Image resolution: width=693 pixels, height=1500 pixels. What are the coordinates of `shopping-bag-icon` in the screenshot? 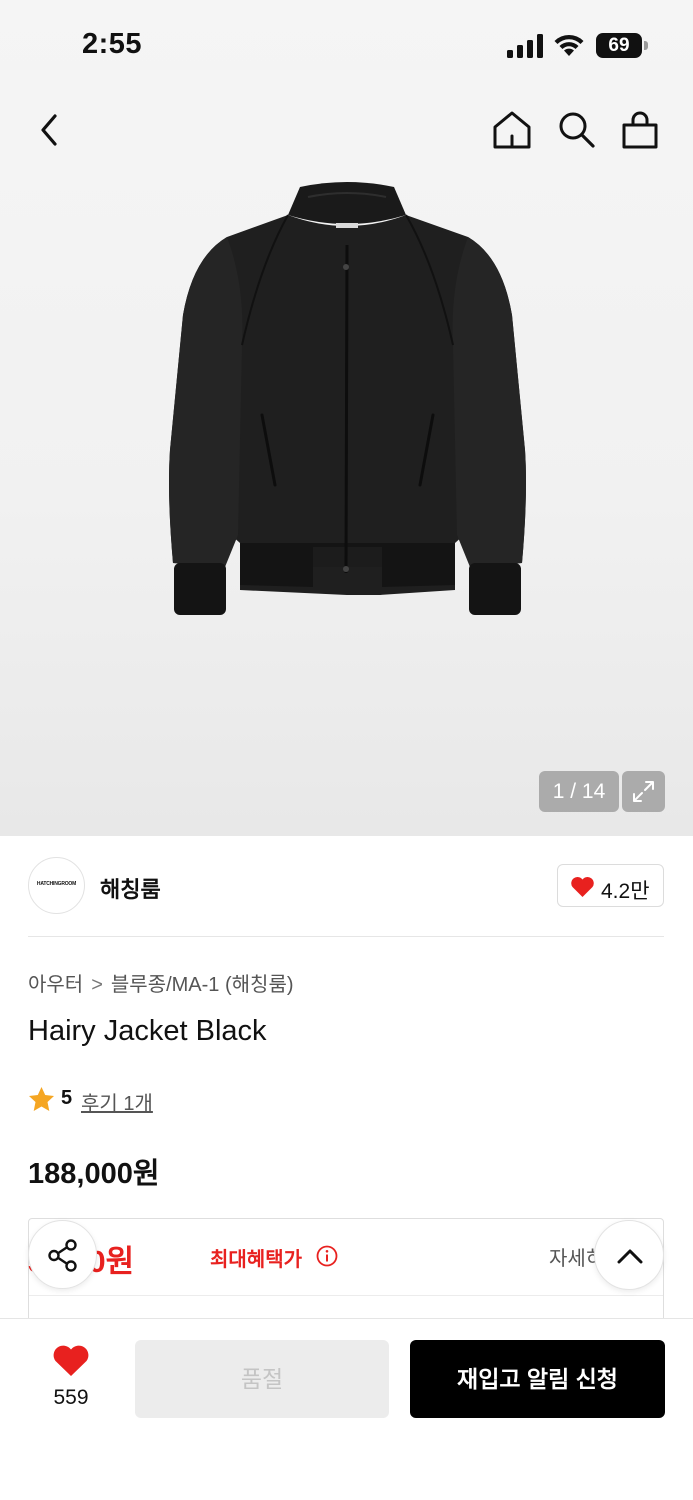 It's located at (640, 130).